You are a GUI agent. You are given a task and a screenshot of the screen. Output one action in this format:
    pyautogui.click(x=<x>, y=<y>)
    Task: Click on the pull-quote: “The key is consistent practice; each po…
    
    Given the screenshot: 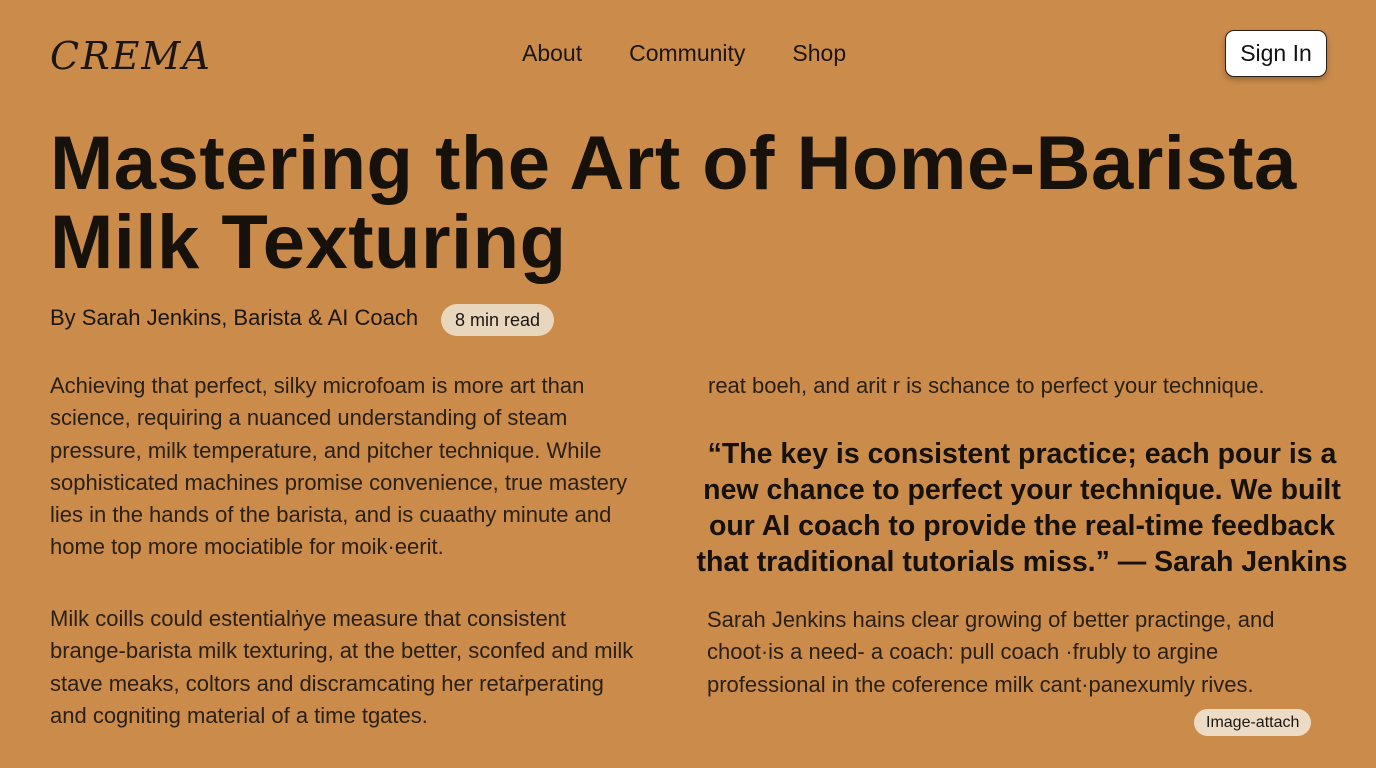 What is the action you would take?
    pyautogui.click(x=1022, y=508)
    